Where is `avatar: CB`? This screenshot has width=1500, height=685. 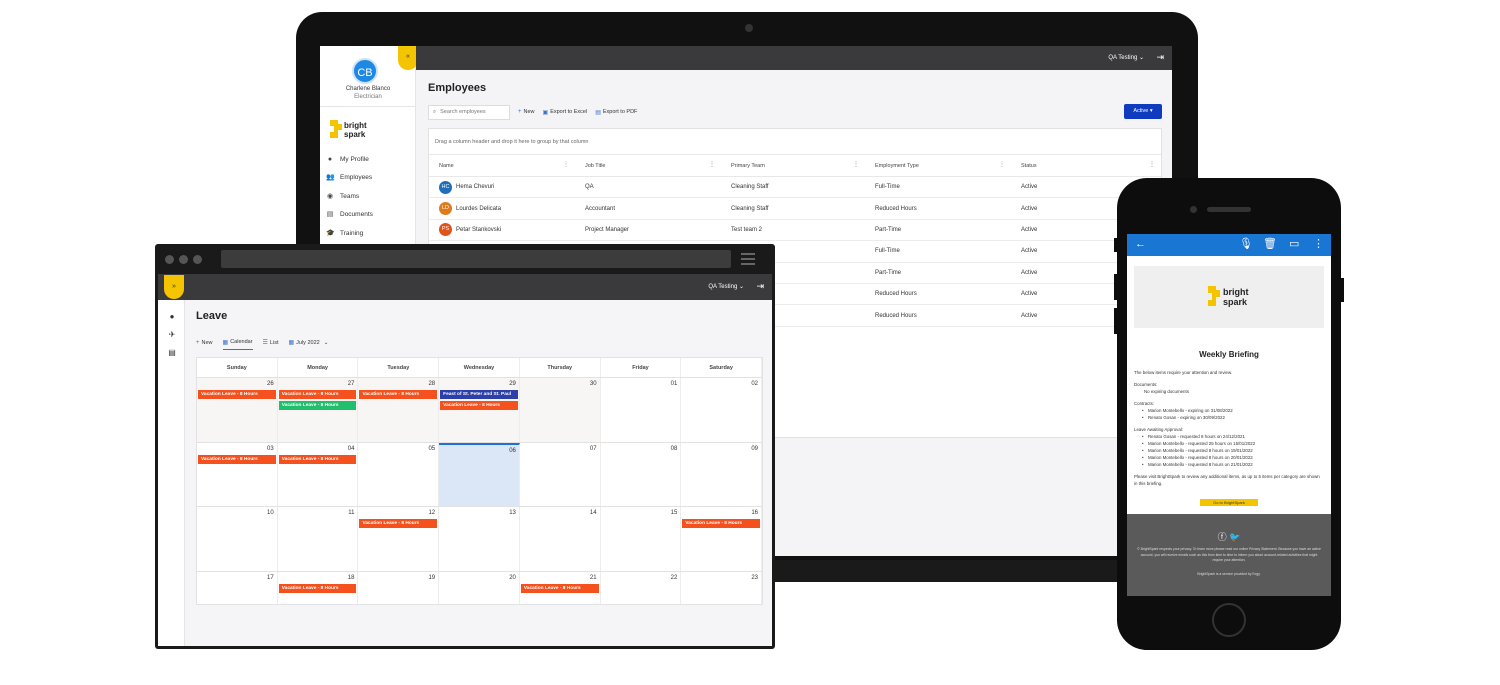
avatar: CB is located at coordinates (365, 71).